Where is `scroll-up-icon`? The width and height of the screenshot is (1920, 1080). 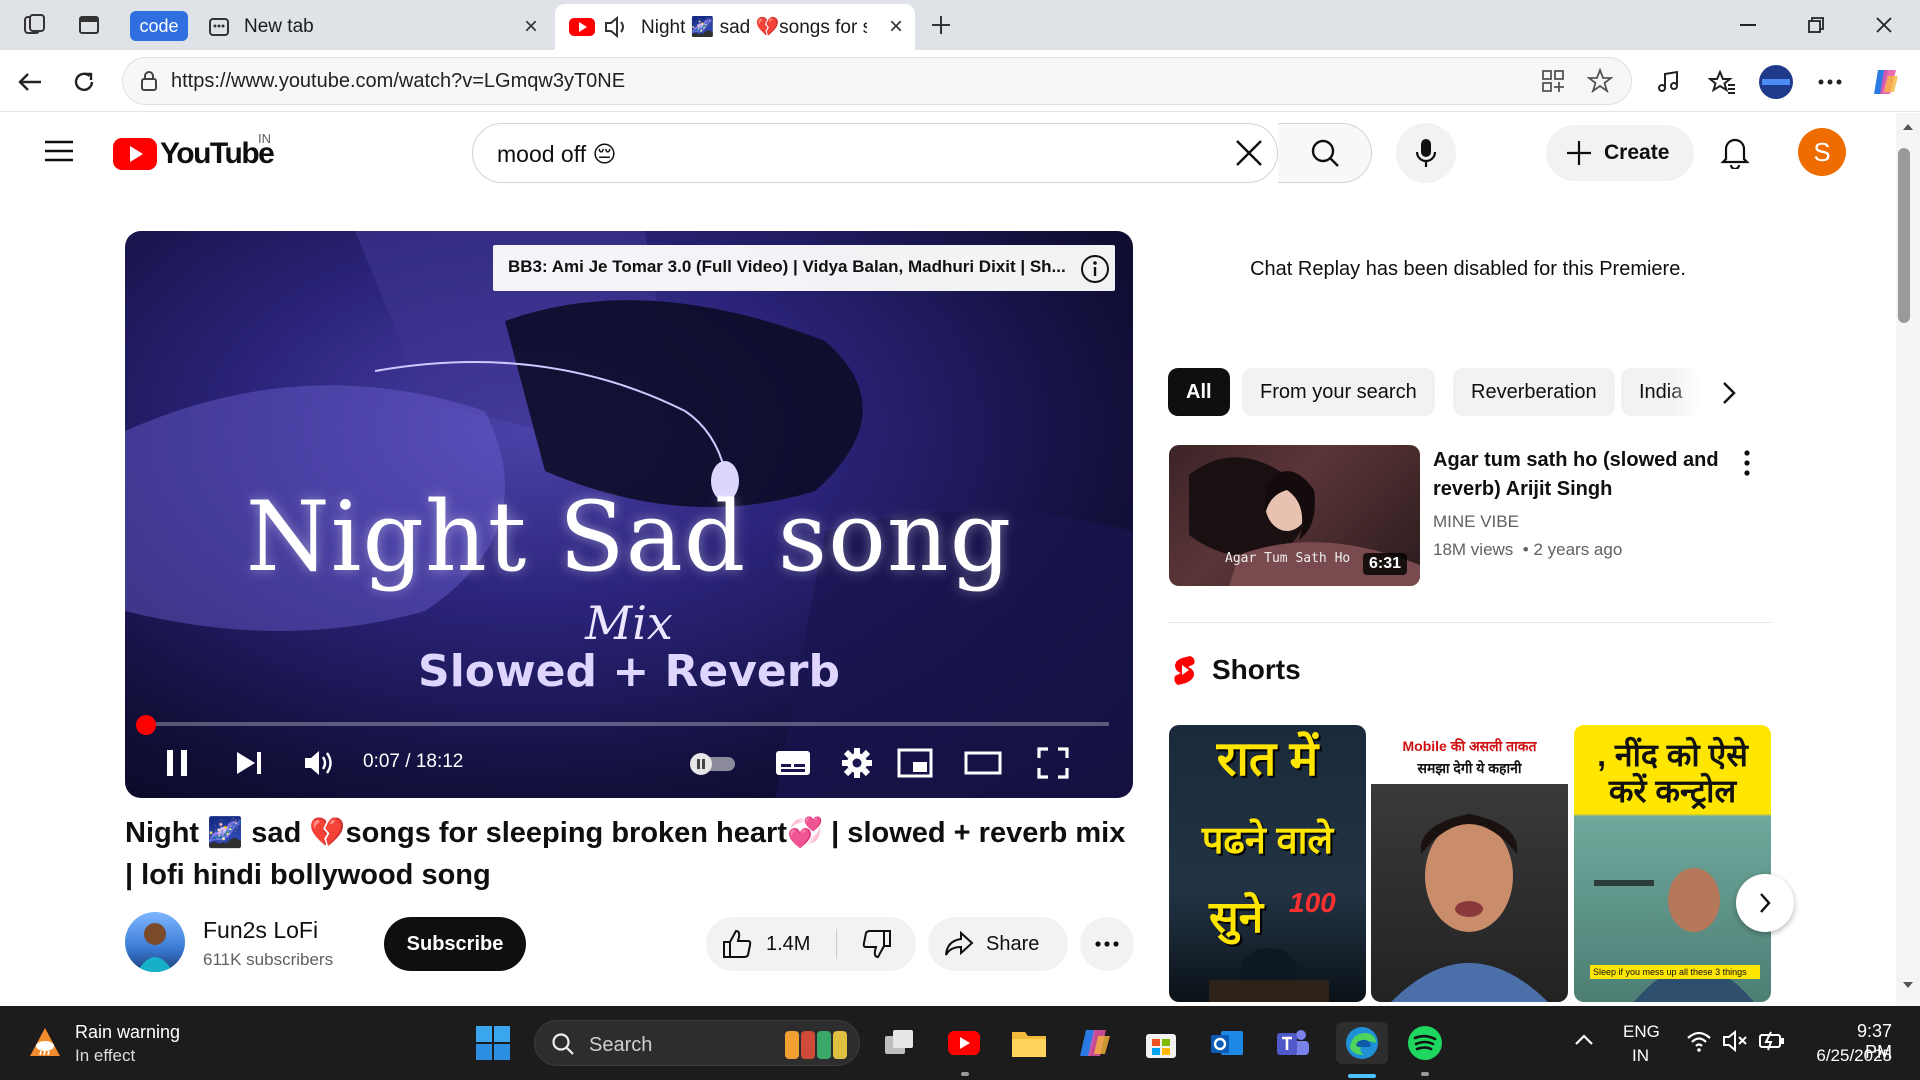 scroll-up-icon is located at coordinates (1908, 127).